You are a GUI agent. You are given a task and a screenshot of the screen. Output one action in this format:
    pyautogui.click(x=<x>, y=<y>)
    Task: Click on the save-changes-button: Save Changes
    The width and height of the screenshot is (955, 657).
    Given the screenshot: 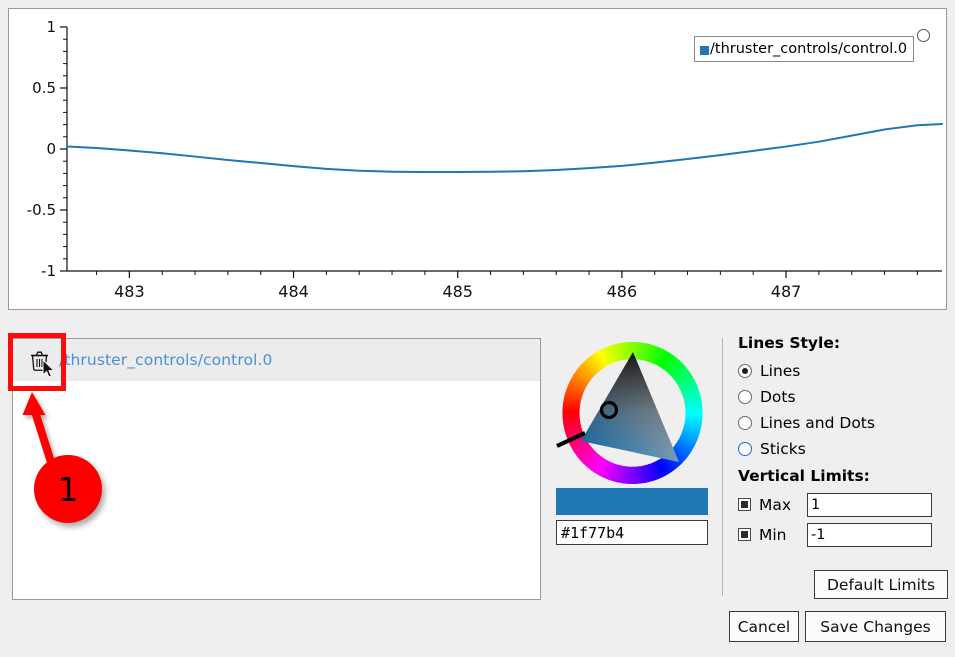 What is the action you would take?
    pyautogui.click(x=875, y=626)
    